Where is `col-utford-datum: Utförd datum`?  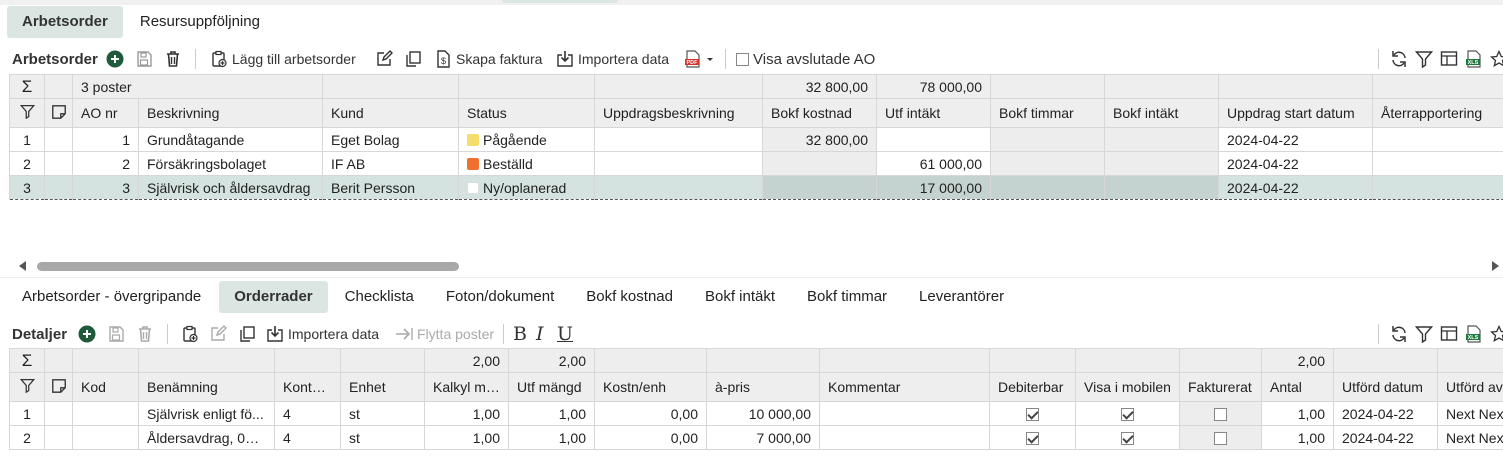
col-utford-datum: Utförd datum is located at coordinates (1385, 387).